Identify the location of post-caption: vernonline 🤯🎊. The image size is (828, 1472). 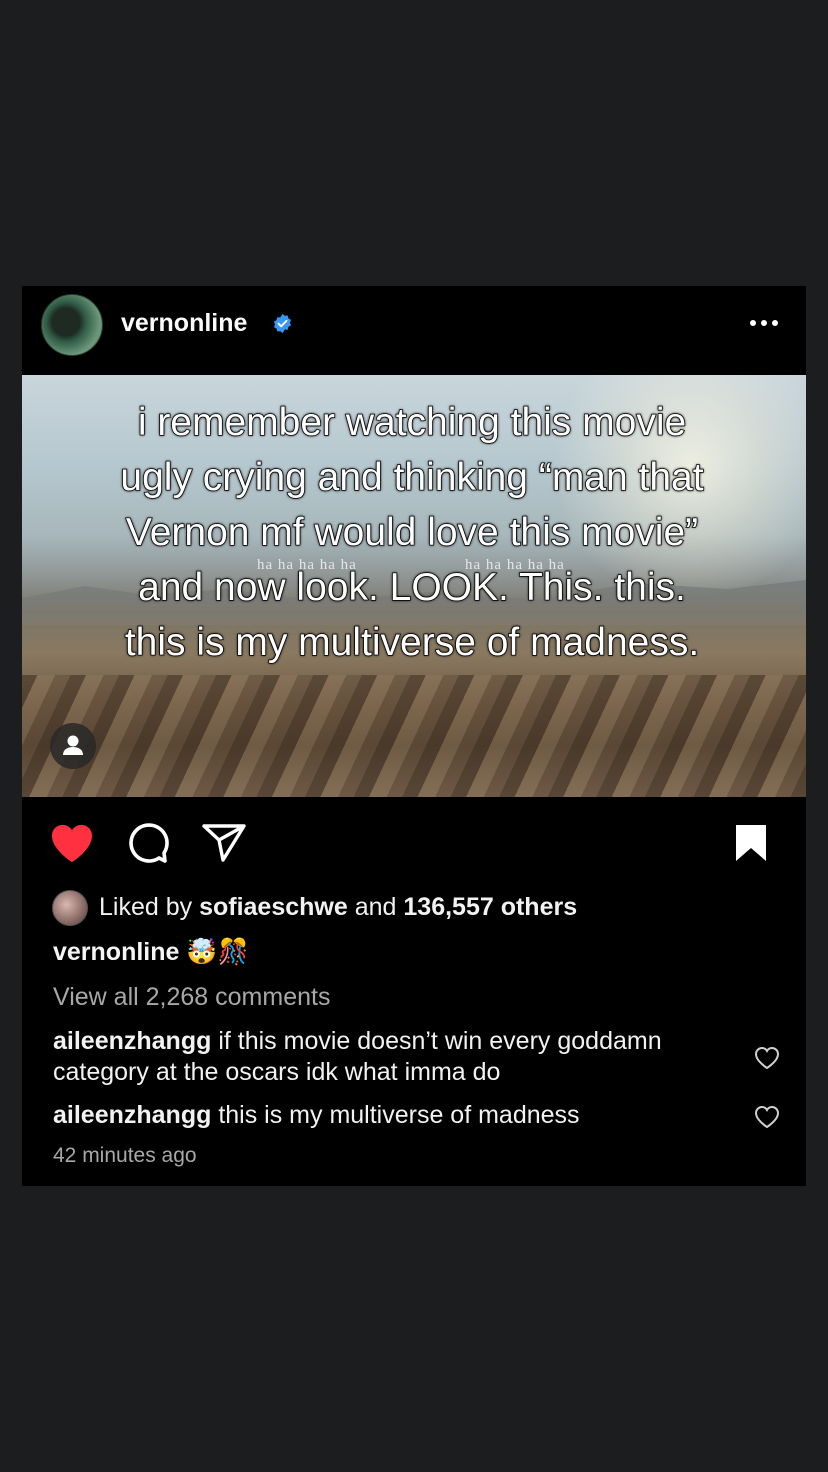
(151, 952).